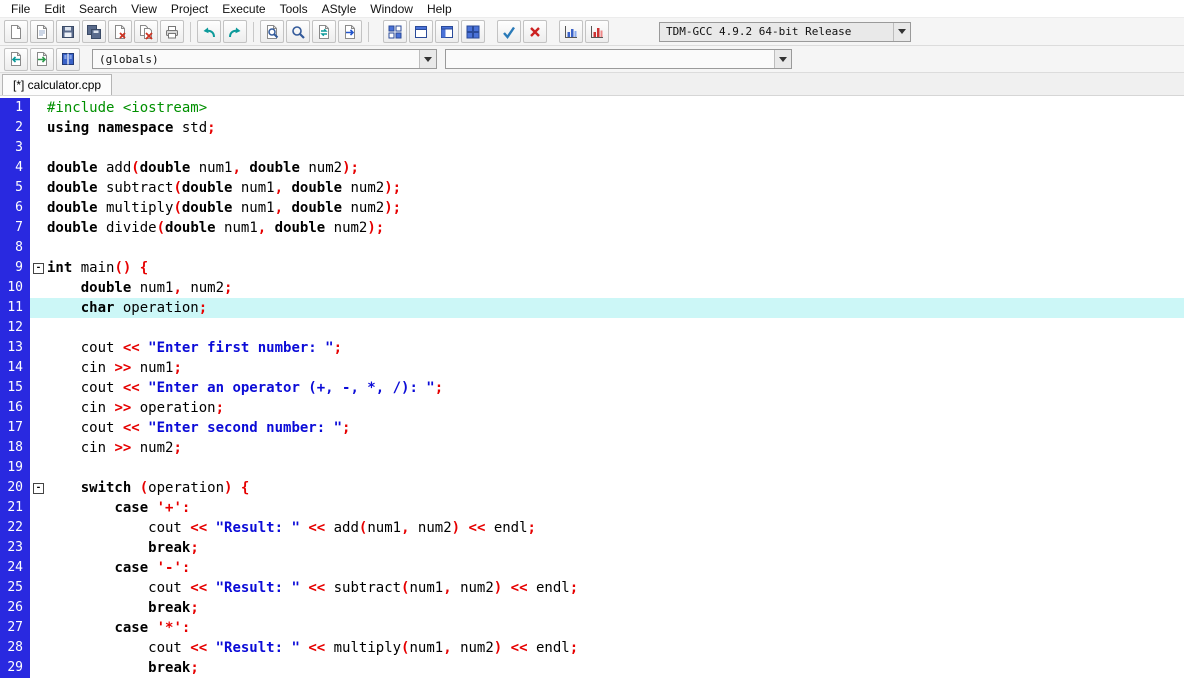 This screenshot has height=680, width=1184. I want to click on menu-item-view: View, so click(144, 9).